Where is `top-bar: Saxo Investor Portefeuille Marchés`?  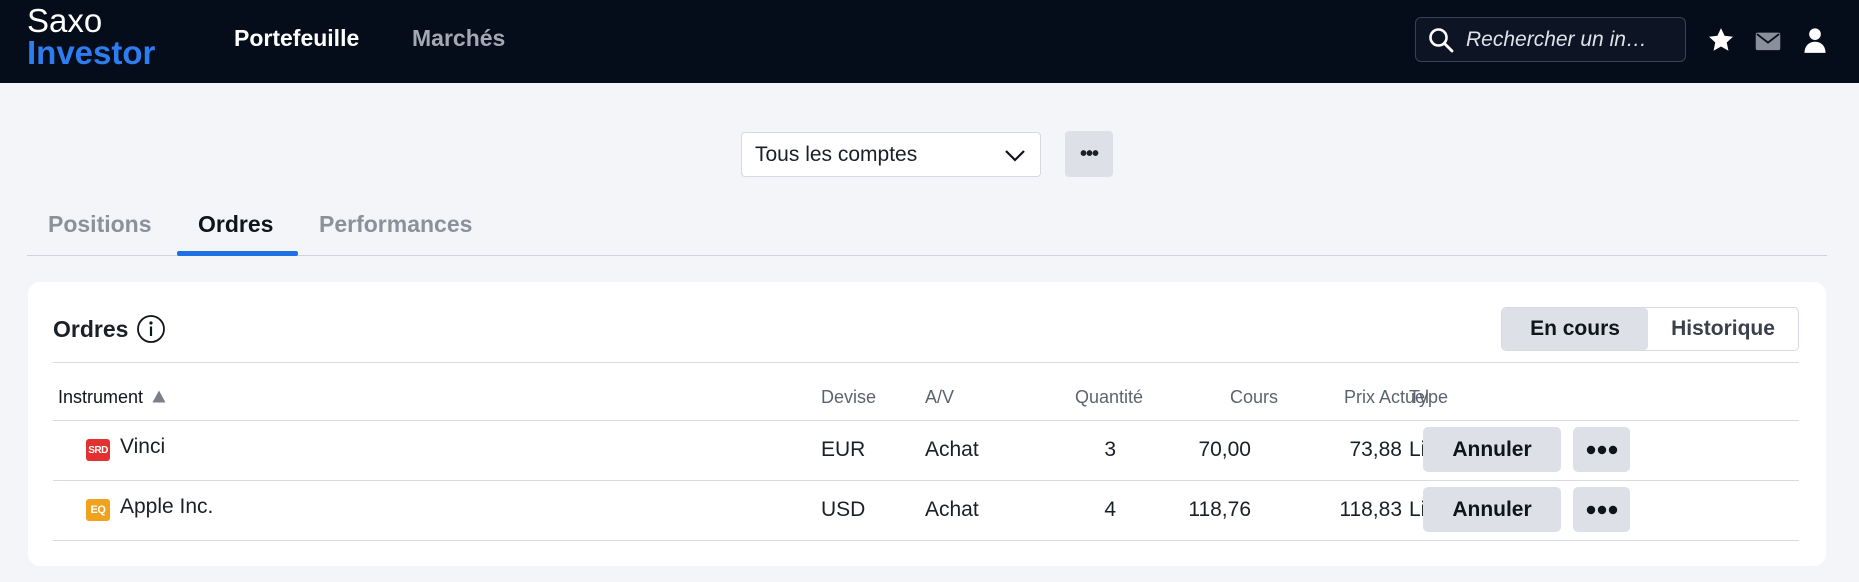
top-bar: Saxo Investor Portefeuille Marchés is located at coordinates (929, 41).